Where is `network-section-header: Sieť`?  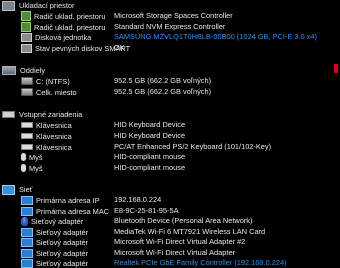 network-section-header: Sieť is located at coordinates (17, 189).